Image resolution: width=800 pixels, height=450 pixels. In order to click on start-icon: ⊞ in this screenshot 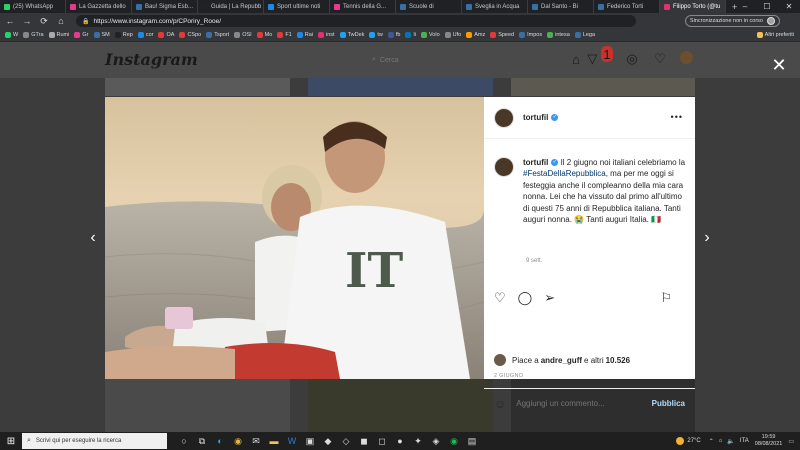, I will do `click(11, 441)`.